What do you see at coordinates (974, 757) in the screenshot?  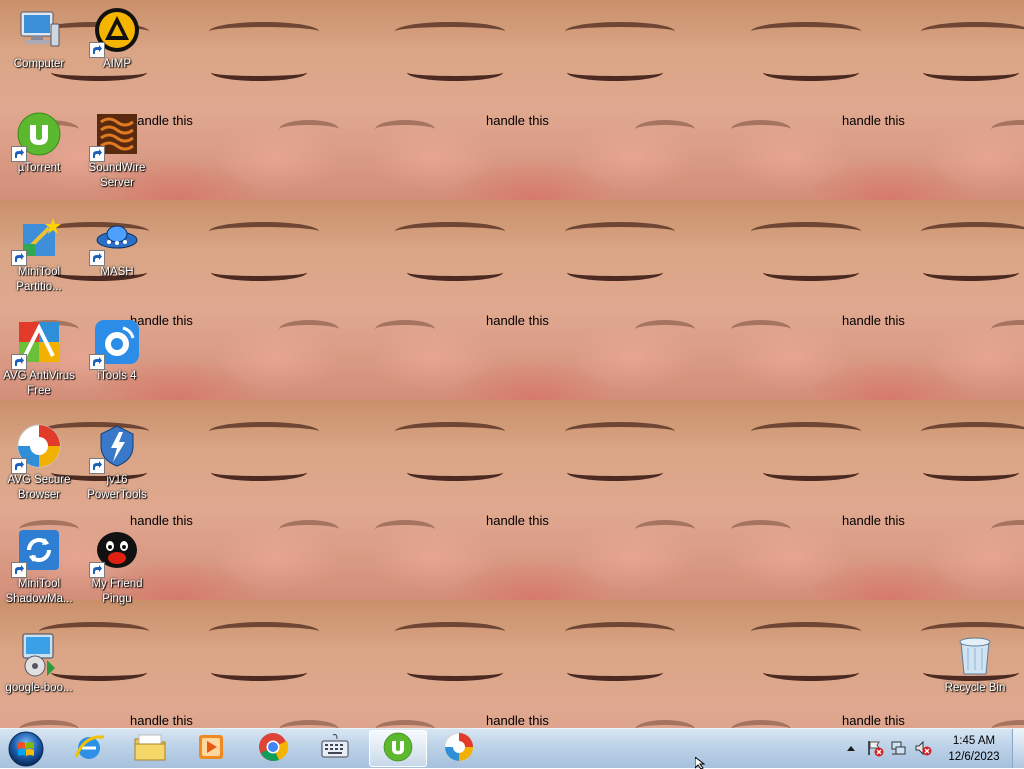 I see `clock-date: 12/6/2023` at bounding box center [974, 757].